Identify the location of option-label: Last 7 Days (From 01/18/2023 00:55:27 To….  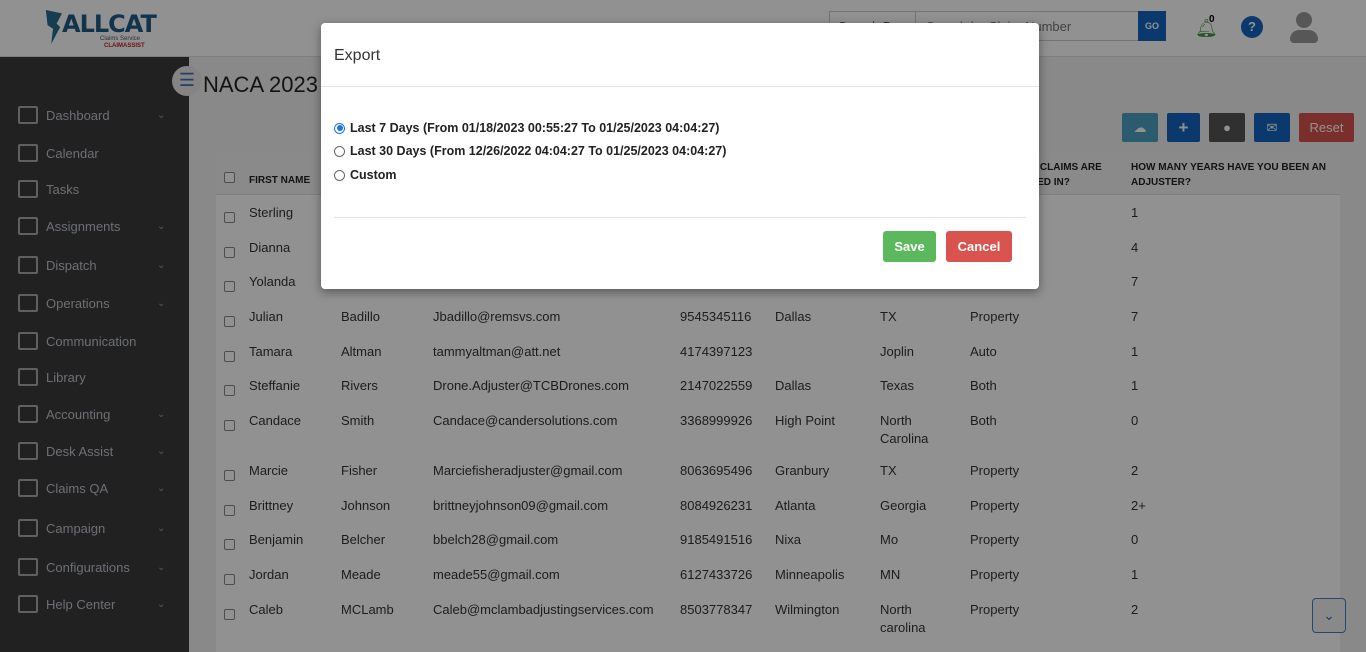
(535, 128).